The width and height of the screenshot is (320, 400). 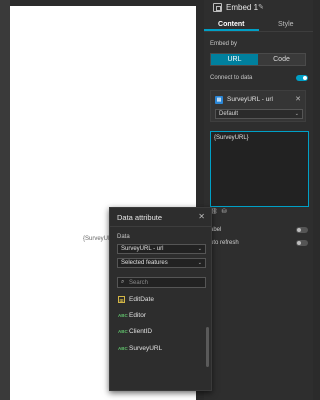 I want to click on auto-refresh-label: uto refresh, so click(x=224, y=243).